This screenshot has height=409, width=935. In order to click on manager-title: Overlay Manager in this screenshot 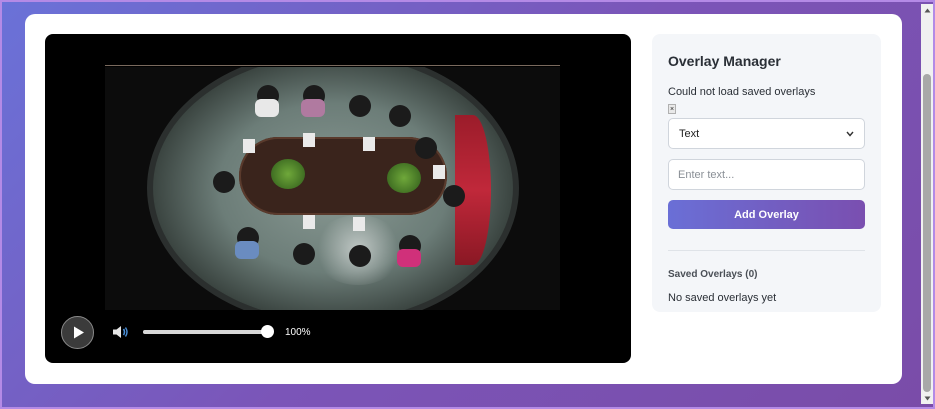, I will do `click(724, 61)`.